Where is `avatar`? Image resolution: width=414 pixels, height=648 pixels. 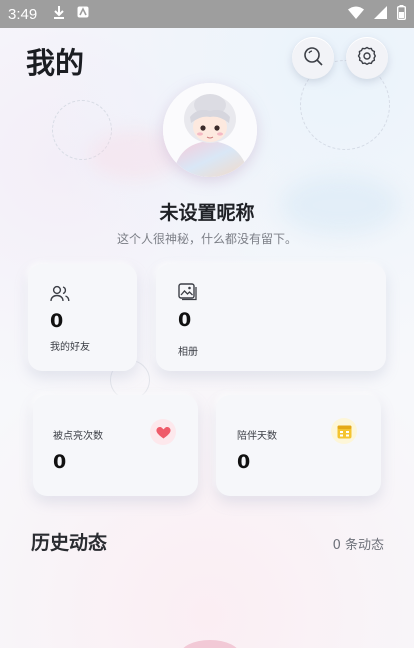
avatar is located at coordinates (210, 130).